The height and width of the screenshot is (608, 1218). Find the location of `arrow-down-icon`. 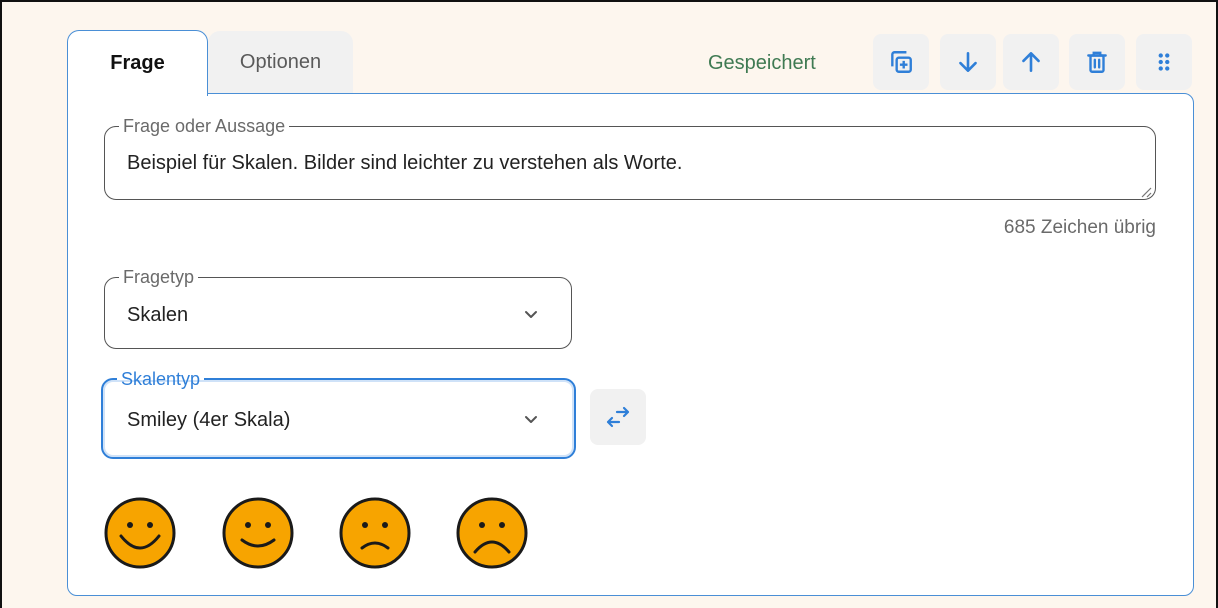

arrow-down-icon is located at coordinates (968, 62).